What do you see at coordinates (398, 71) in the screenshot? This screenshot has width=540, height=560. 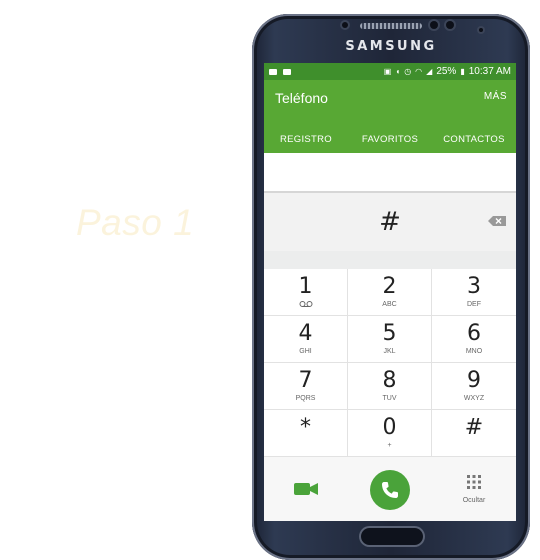 I see `mute-icon: ◖` at bounding box center [398, 71].